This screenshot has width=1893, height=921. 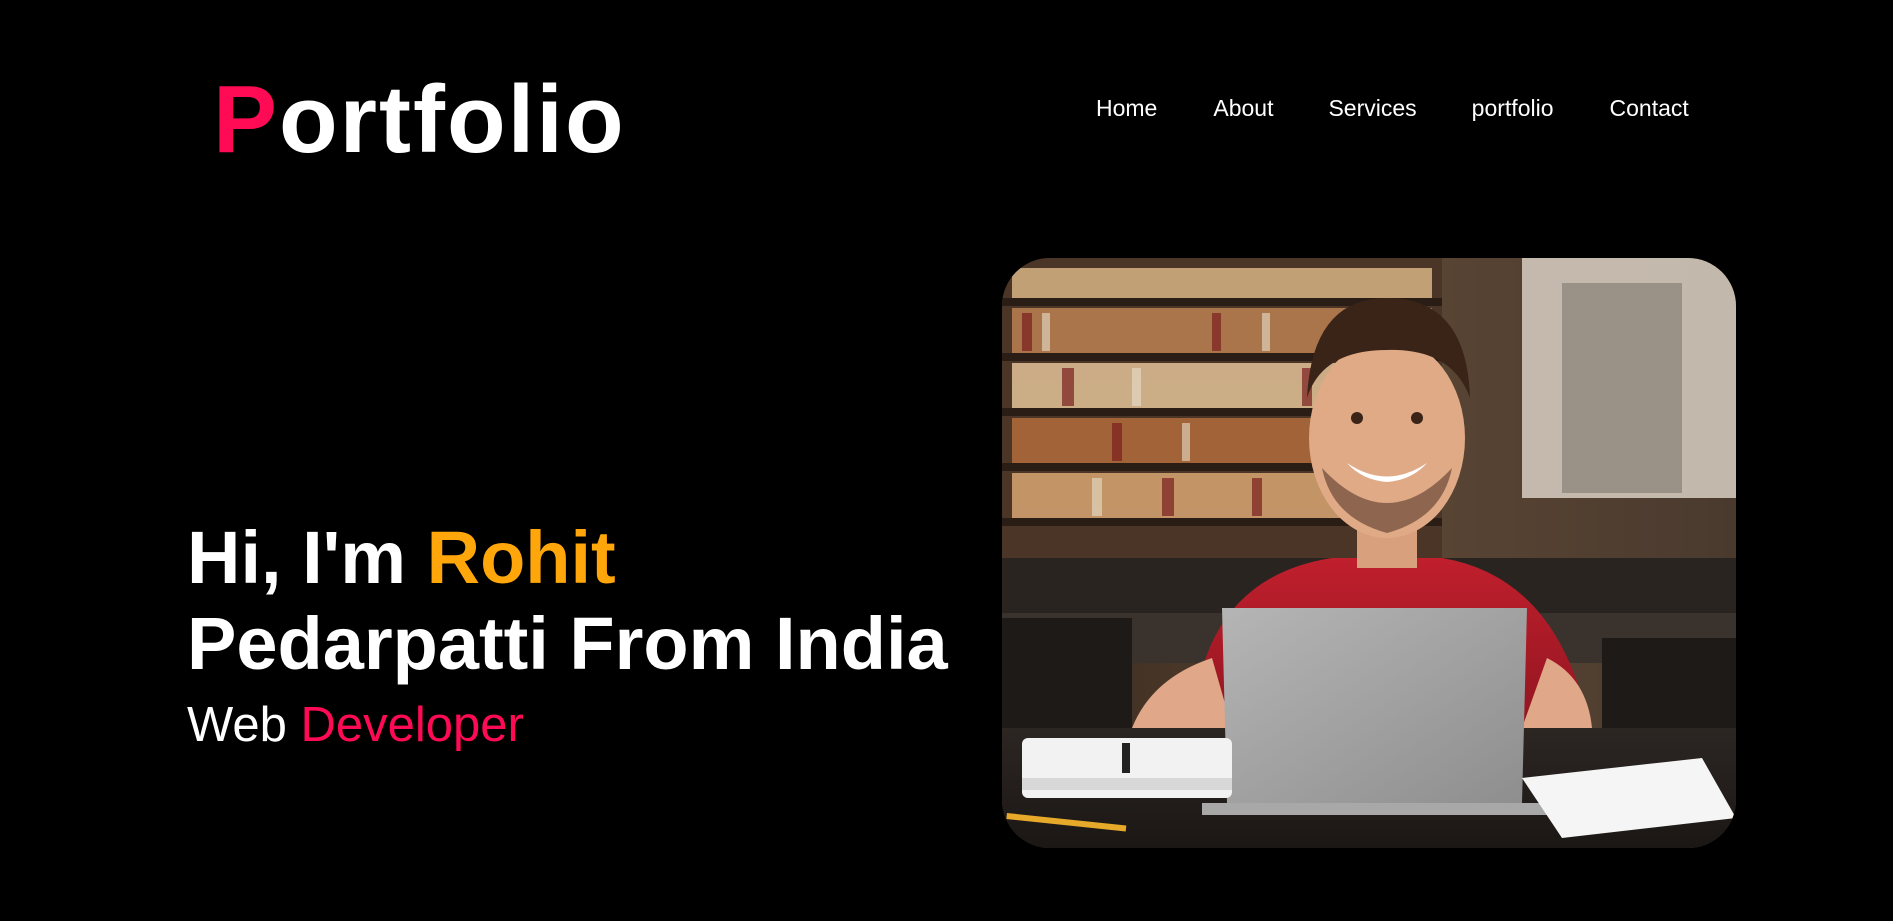 I want to click on logo-accent-letter: P, so click(x=246, y=119).